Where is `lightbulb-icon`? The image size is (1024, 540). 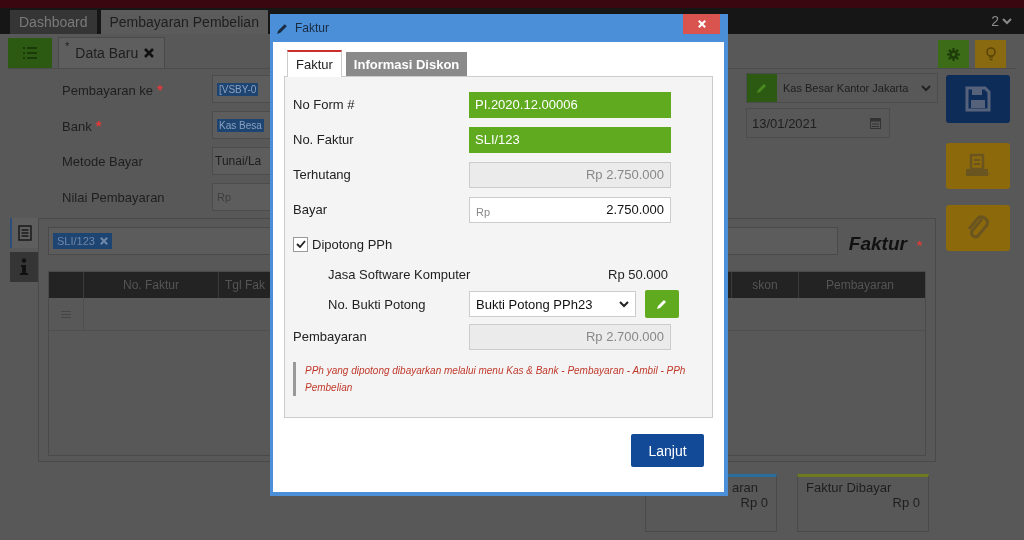 lightbulb-icon is located at coordinates (990, 54).